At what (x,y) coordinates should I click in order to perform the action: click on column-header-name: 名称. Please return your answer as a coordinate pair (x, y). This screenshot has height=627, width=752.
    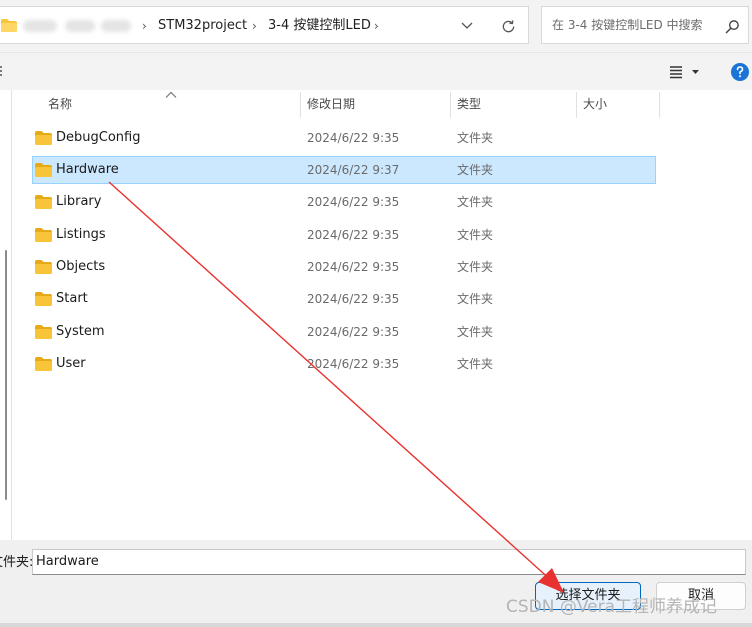
    Looking at the image, I should click on (60, 104).